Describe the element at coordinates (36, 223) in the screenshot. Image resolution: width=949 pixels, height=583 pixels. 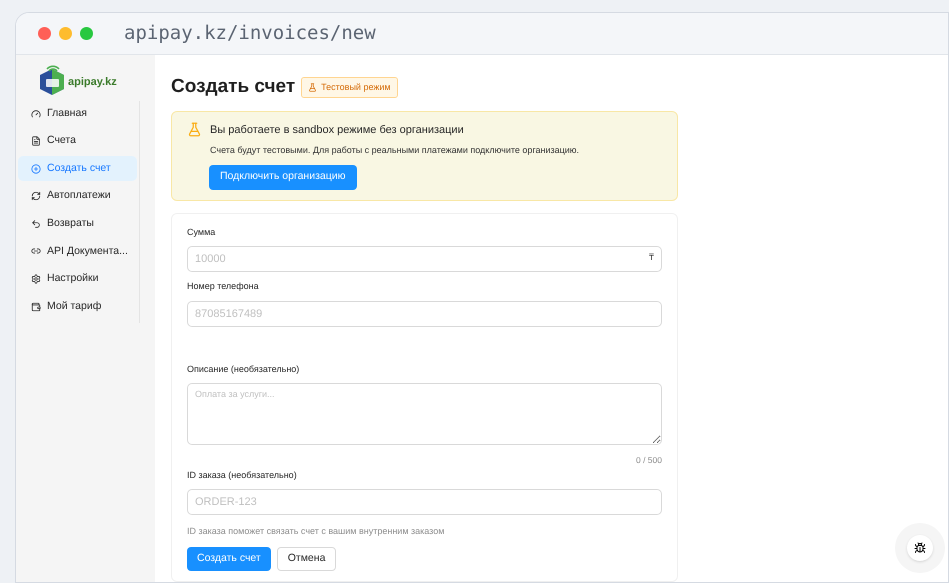
I see `return-arrow-icon` at that location.